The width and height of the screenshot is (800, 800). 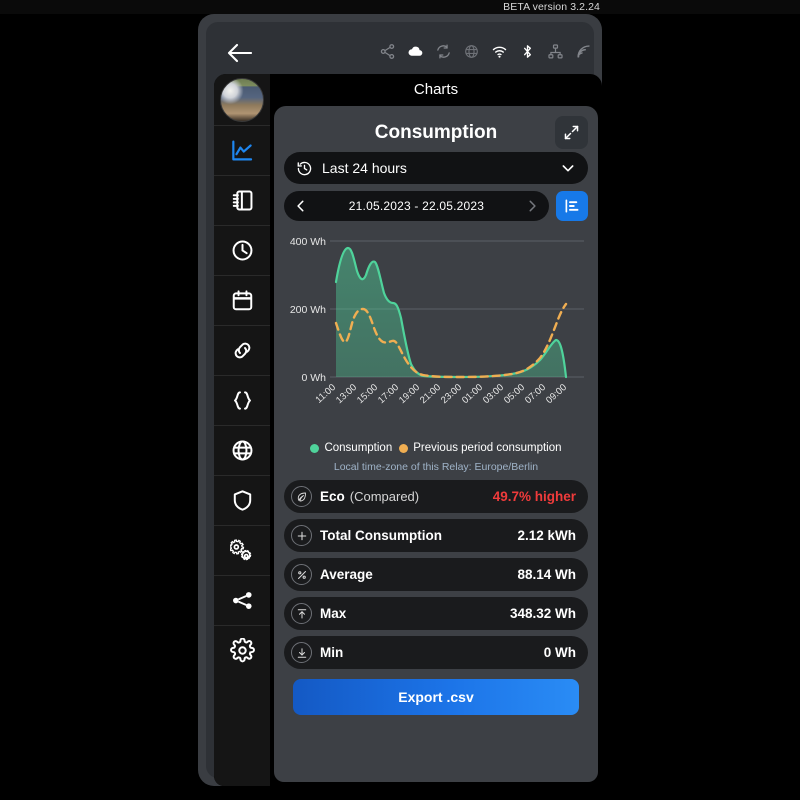 I want to click on wifi-icon, so click(x=499, y=51).